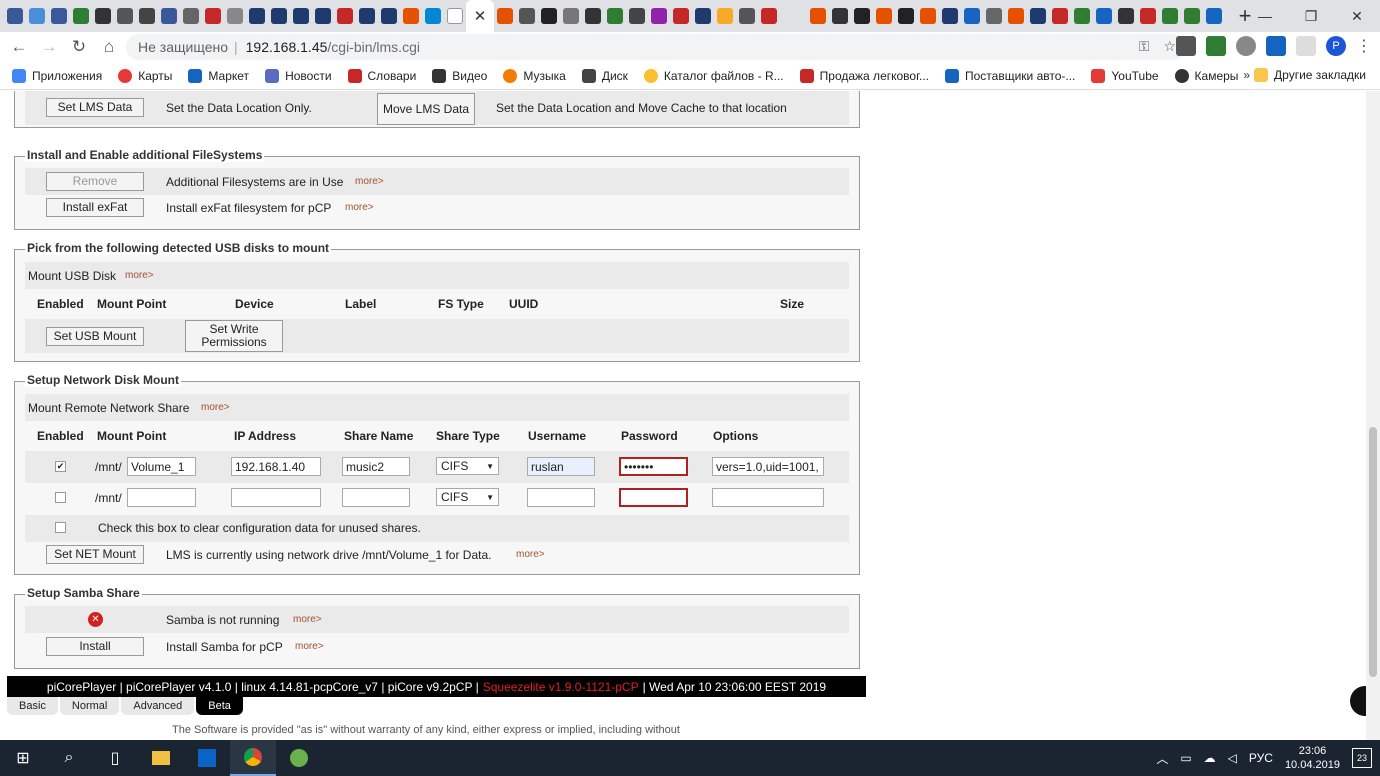  What do you see at coordinates (1311, 16) in the screenshot?
I see `maximize-icon: ❐` at bounding box center [1311, 16].